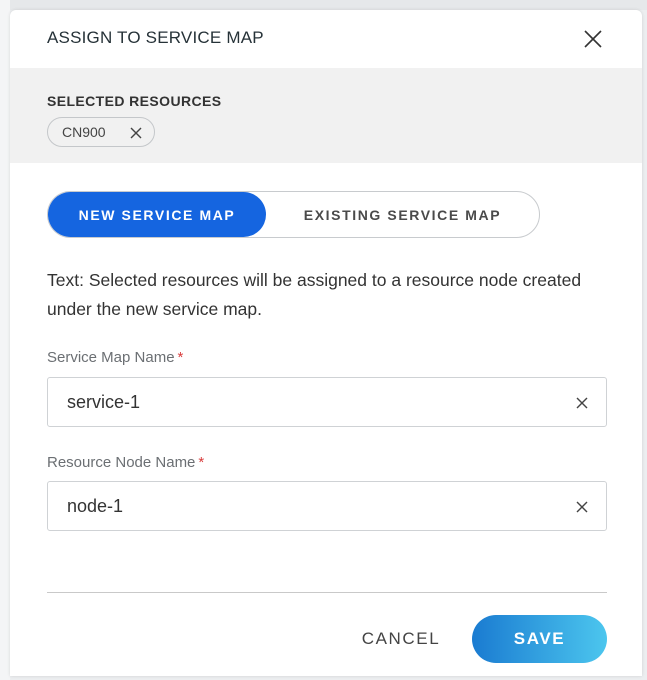 Image resolution: width=647 pixels, height=680 pixels. I want to click on resource-node-name-label-text: Resource Node Name, so click(121, 462).